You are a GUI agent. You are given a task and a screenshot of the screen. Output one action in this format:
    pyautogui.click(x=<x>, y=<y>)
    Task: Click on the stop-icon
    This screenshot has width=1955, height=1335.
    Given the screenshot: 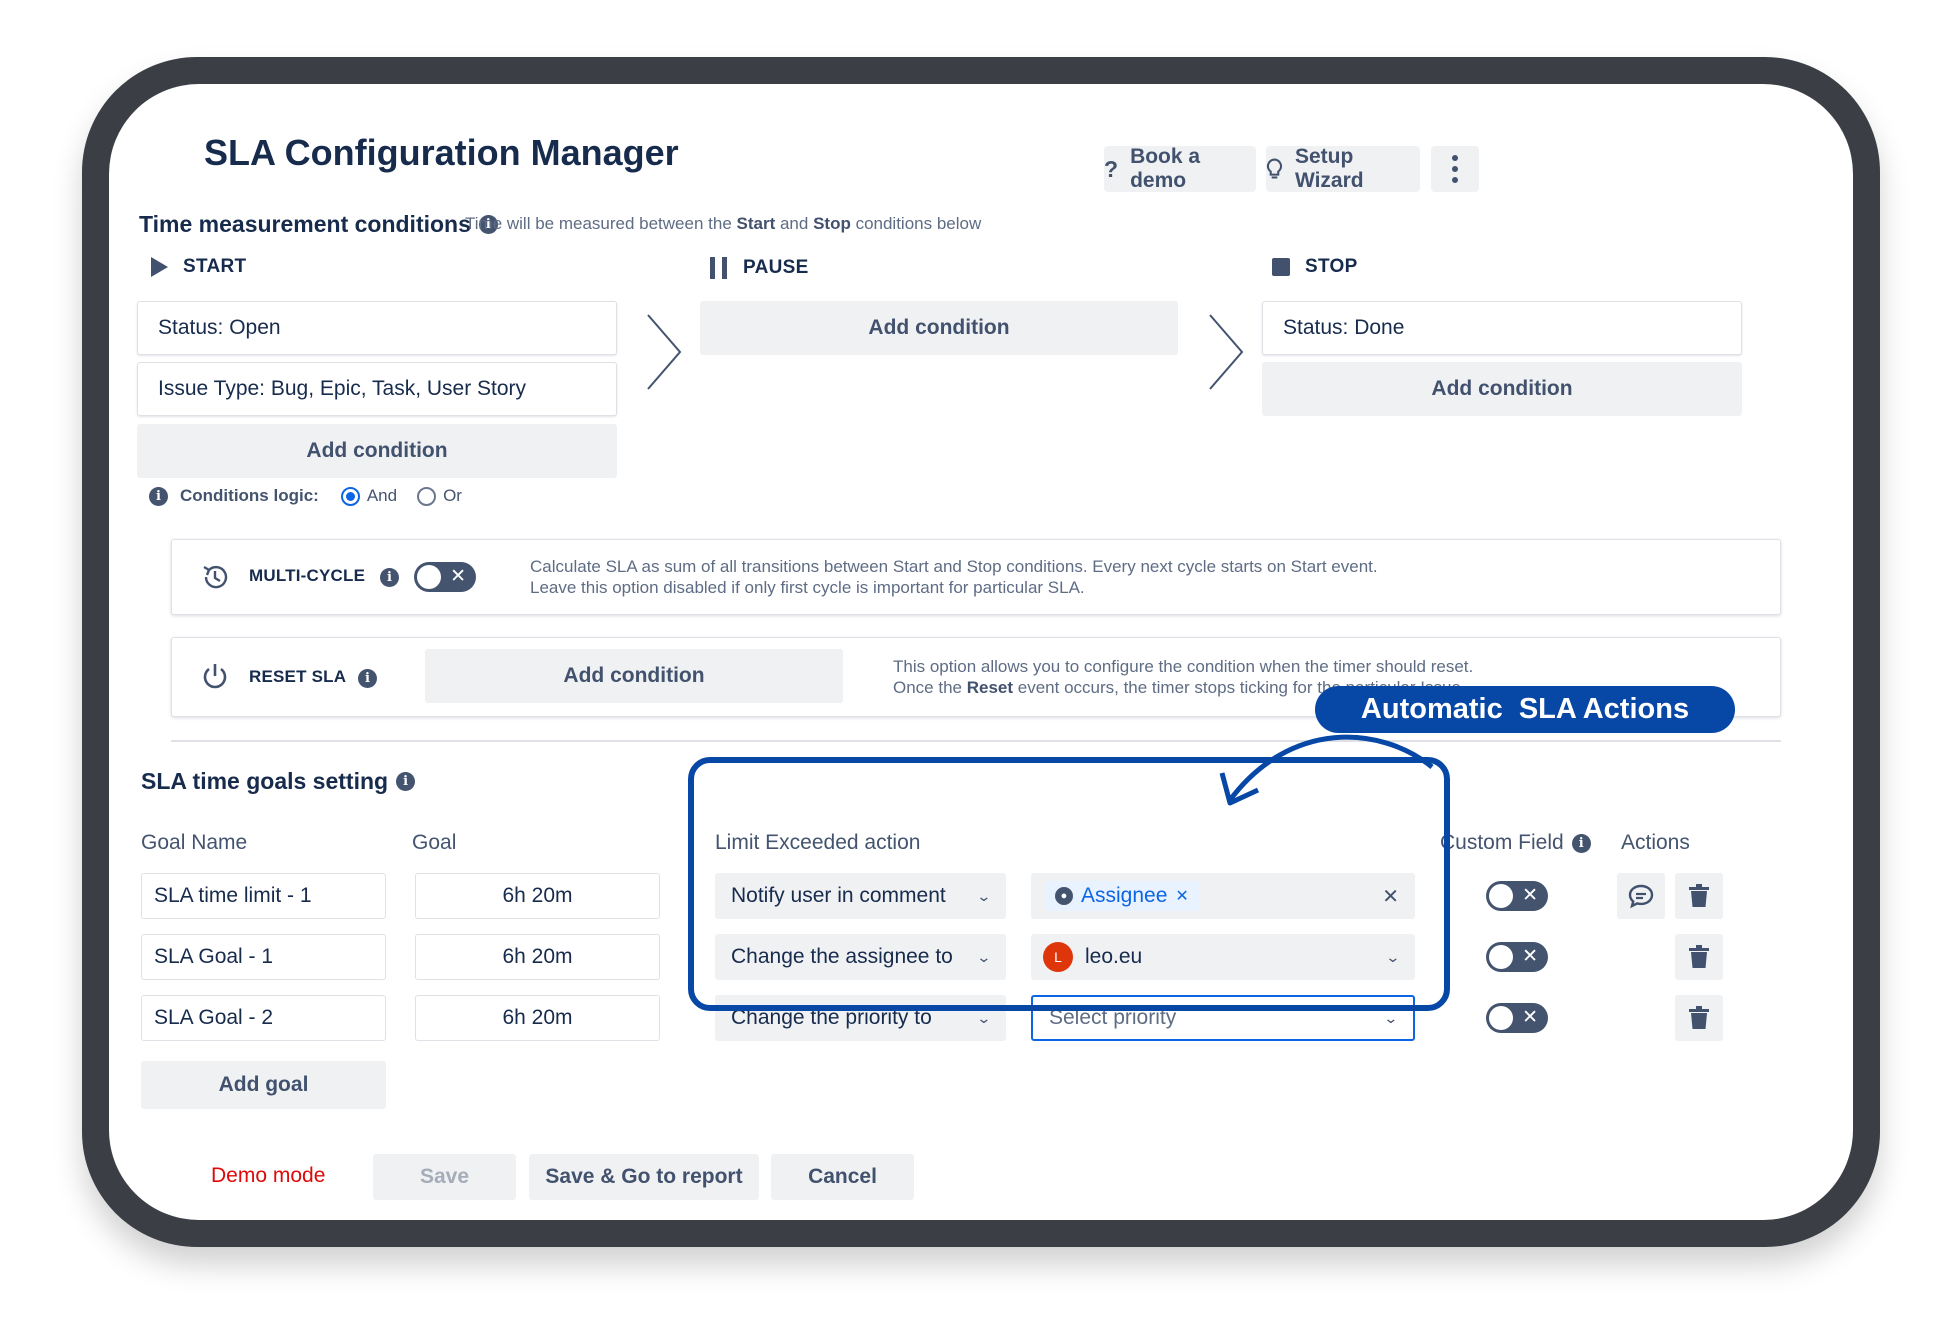 What is the action you would take?
    pyautogui.click(x=1281, y=267)
    